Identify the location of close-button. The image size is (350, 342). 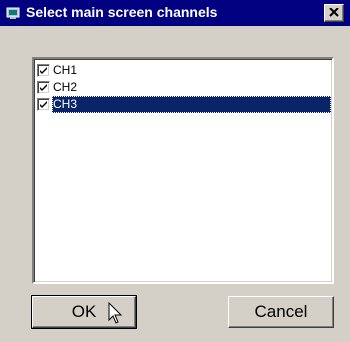
(334, 13).